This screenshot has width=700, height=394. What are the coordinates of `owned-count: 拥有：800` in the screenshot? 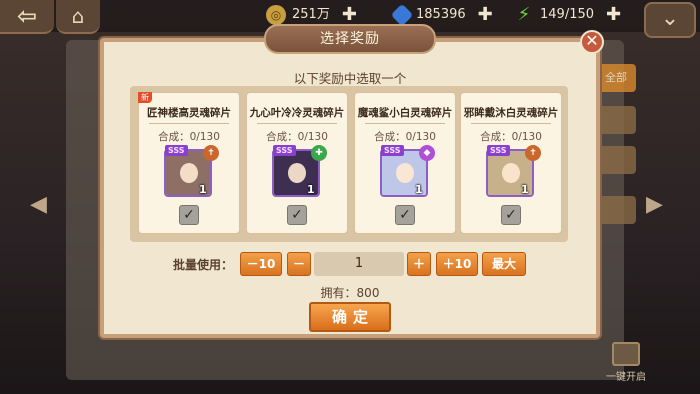 It's located at (350, 293).